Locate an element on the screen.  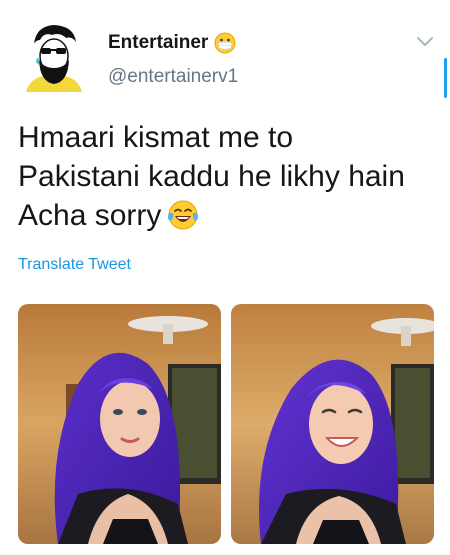
user-handle: @entertainerv1 is located at coordinates (173, 77).